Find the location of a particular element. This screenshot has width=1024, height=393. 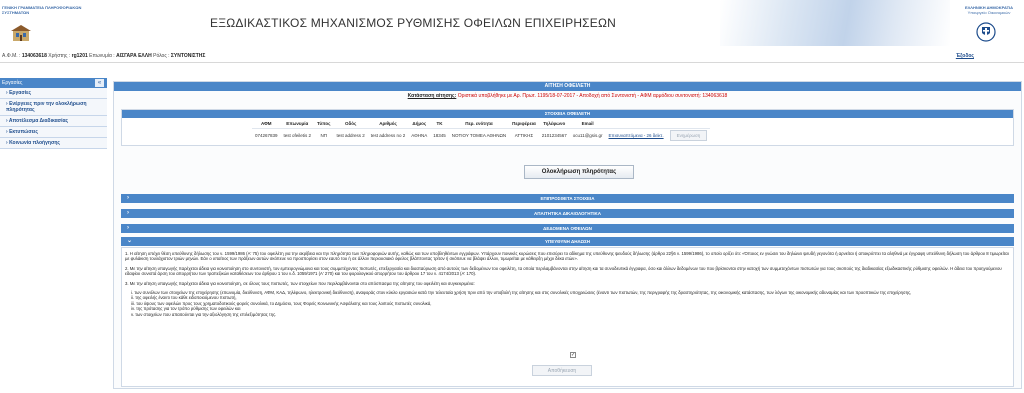

table-cell: test address no 2 is located at coordinates (388, 134).